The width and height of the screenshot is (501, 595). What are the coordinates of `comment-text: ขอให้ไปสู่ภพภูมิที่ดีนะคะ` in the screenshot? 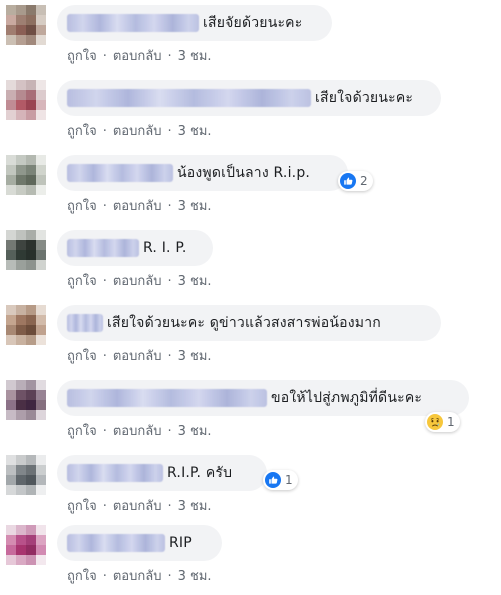 It's located at (347, 398).